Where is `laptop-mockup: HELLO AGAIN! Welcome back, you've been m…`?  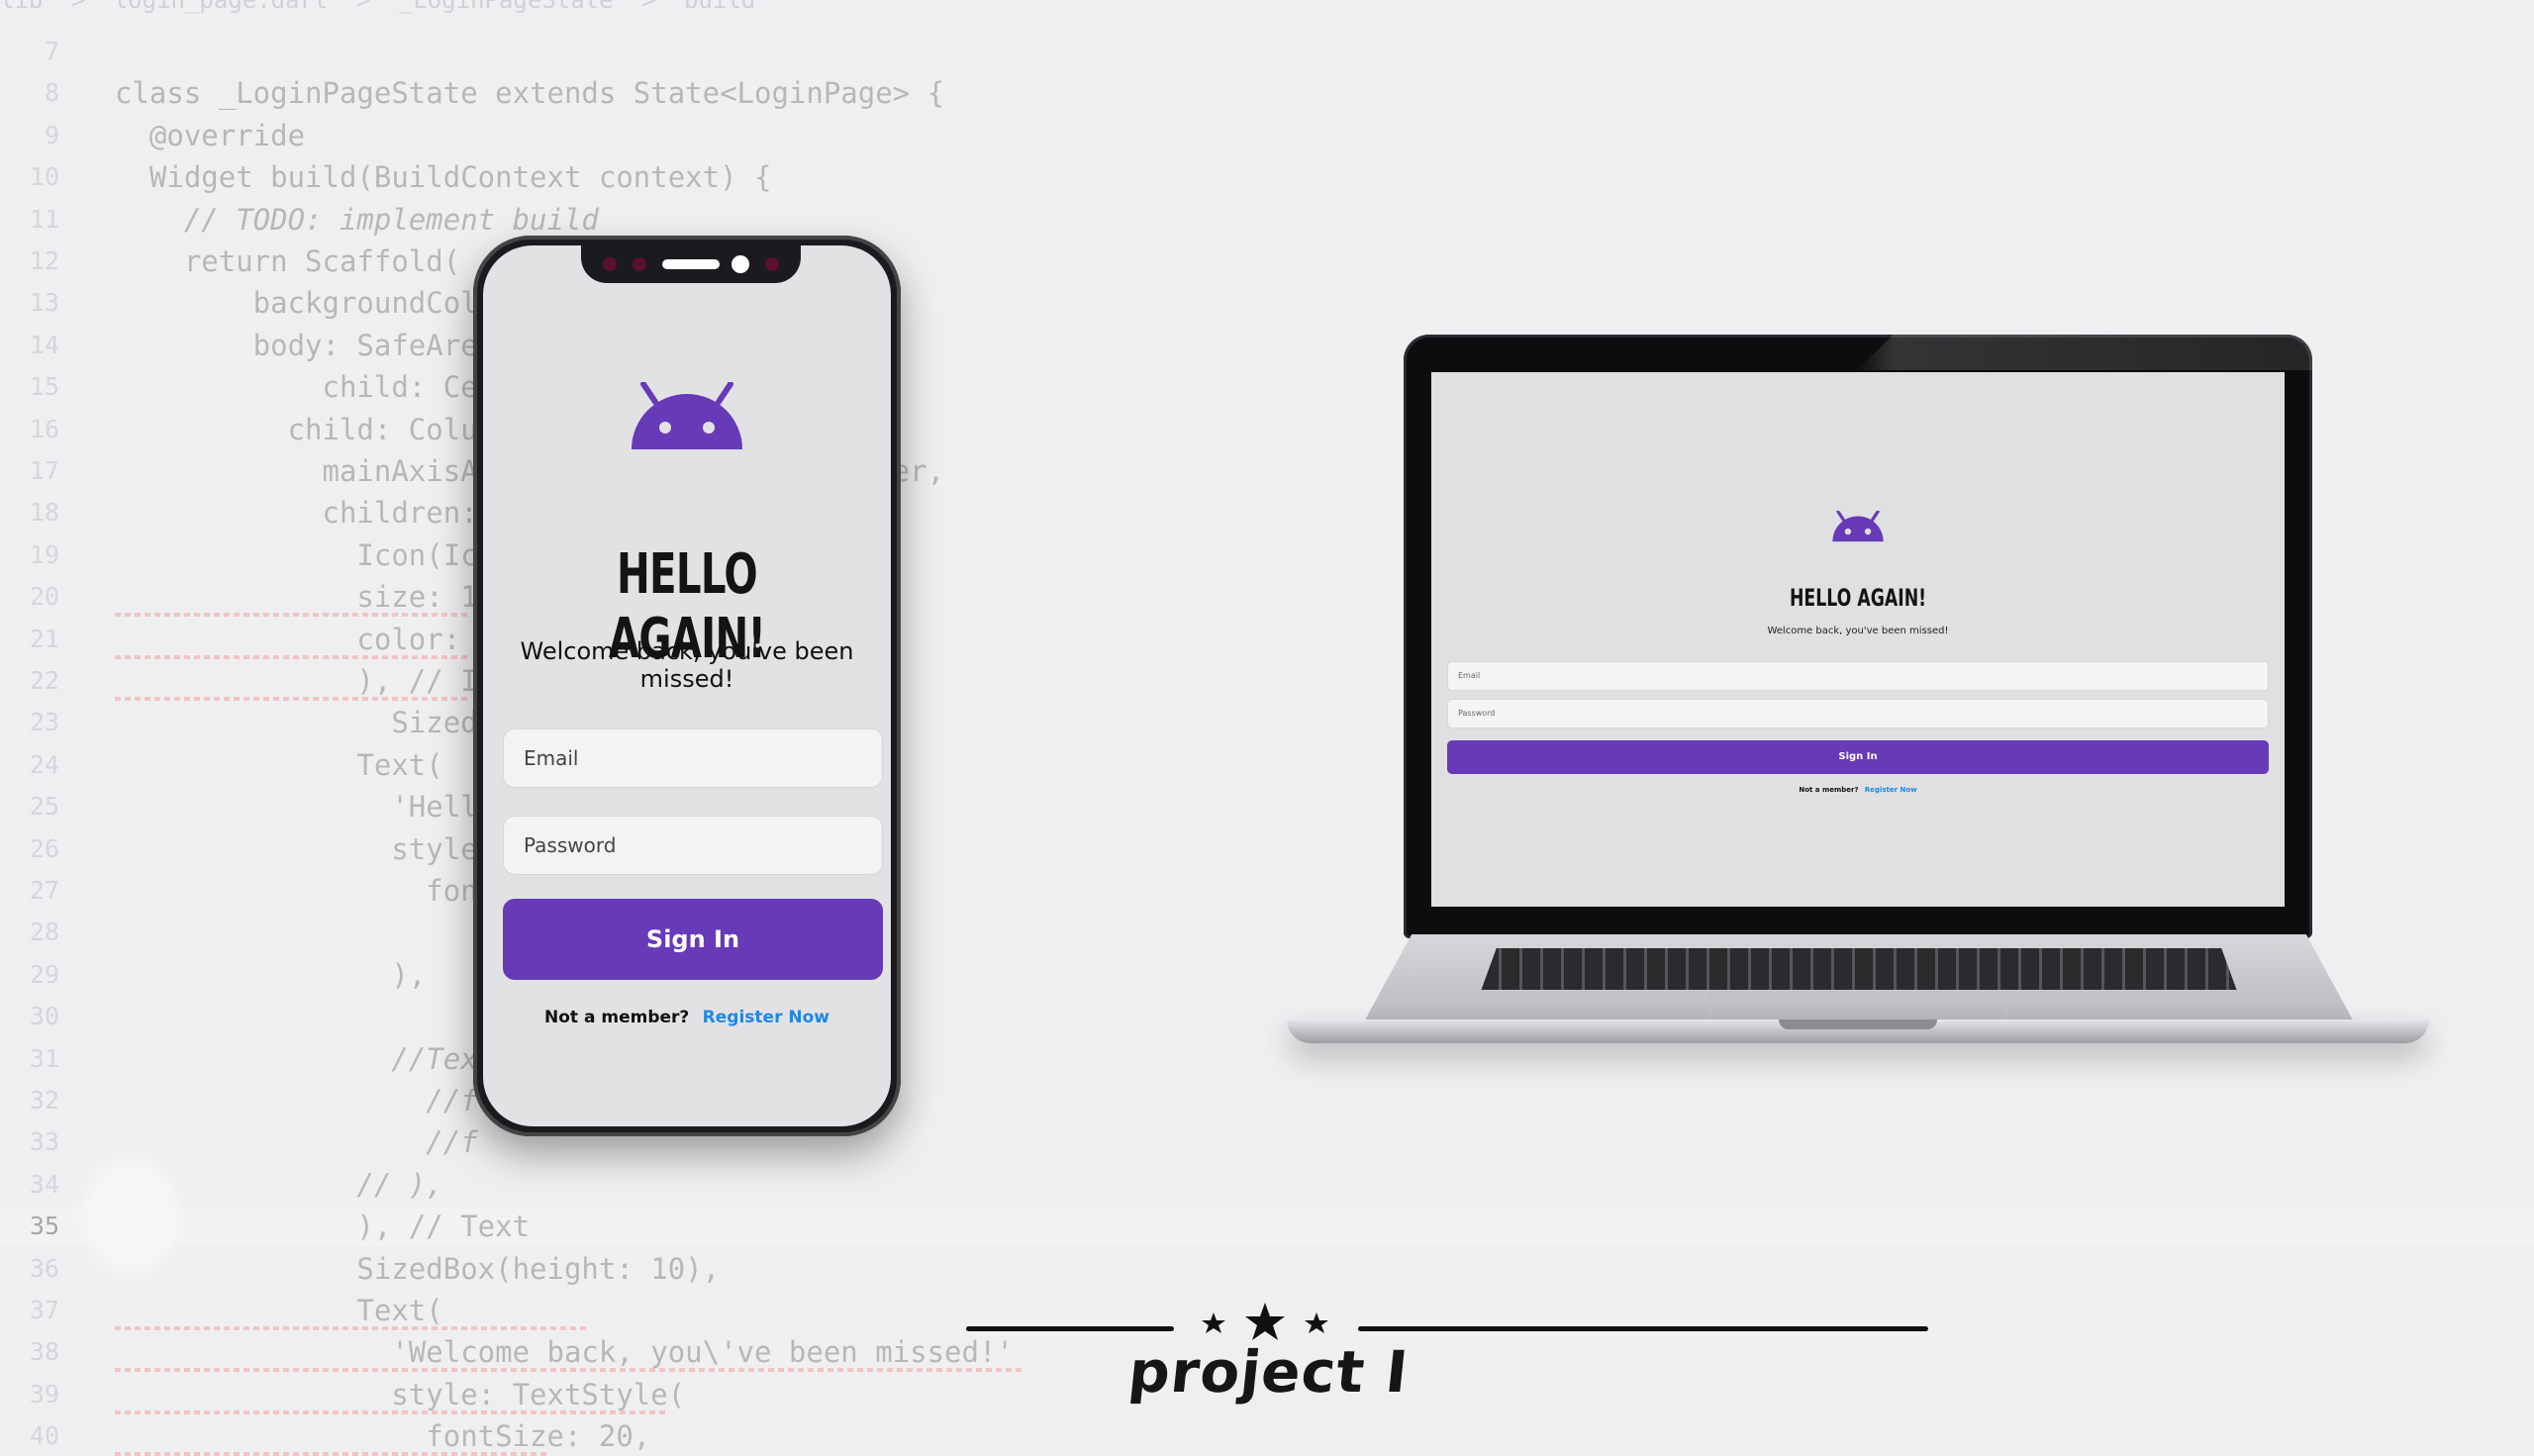
laptop-mockup: HELLO AGAIN! Welcome back, you've been m… is located at coordinates (1858, 636).